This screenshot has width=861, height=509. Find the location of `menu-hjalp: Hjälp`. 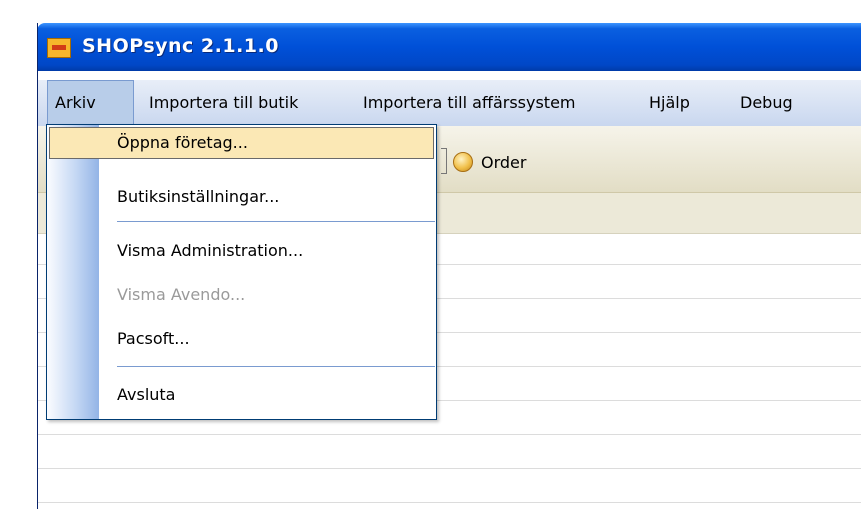

menu-hjalp: Hjälp is located at coordinates (669, 103).